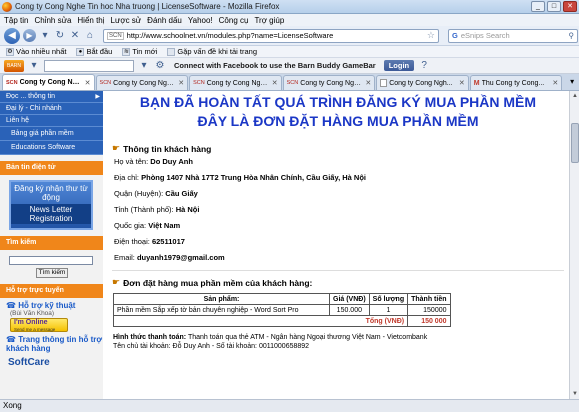 Image resolution: width=579 pixels, height=412 pixels. Describe the element at coordinates (516, 82) in the screenshot. I see `tab-6: M Thu Cong ty Cong... ✕` at that location.